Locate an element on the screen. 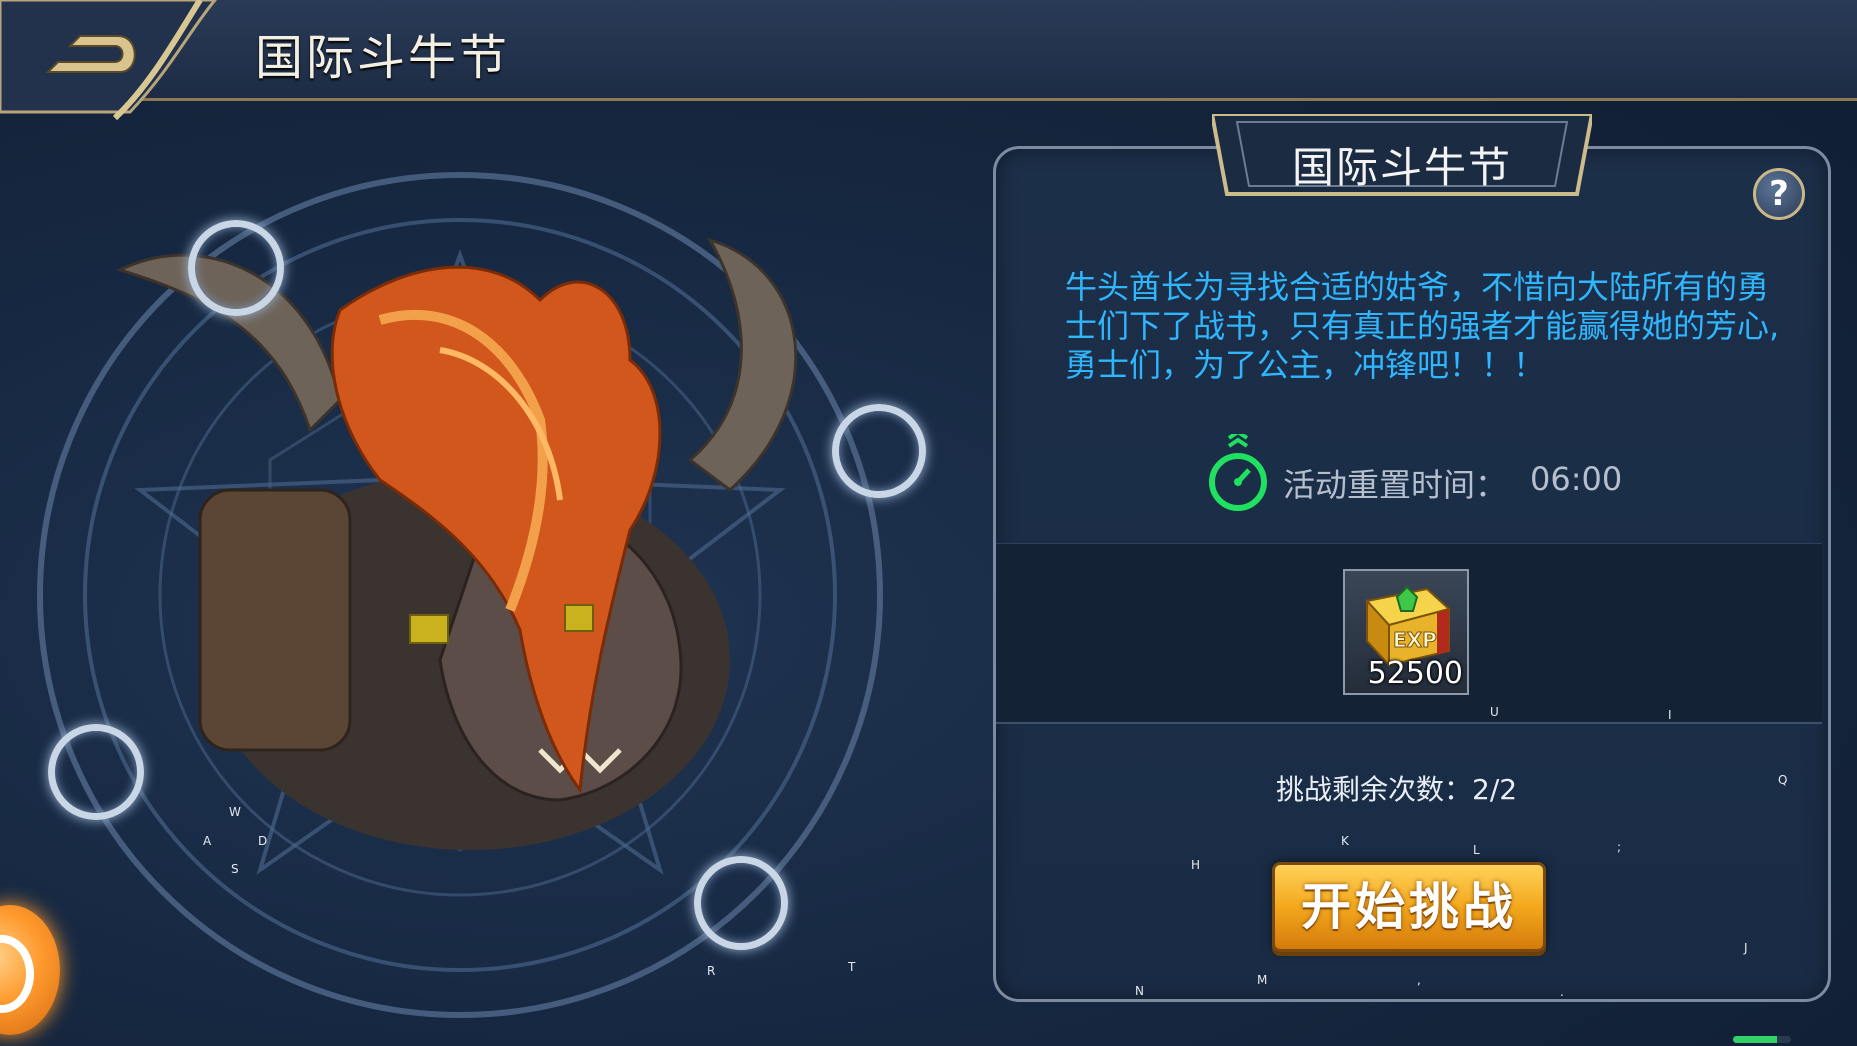  progress-bar-fill is located at coordinates (1755, 1039).